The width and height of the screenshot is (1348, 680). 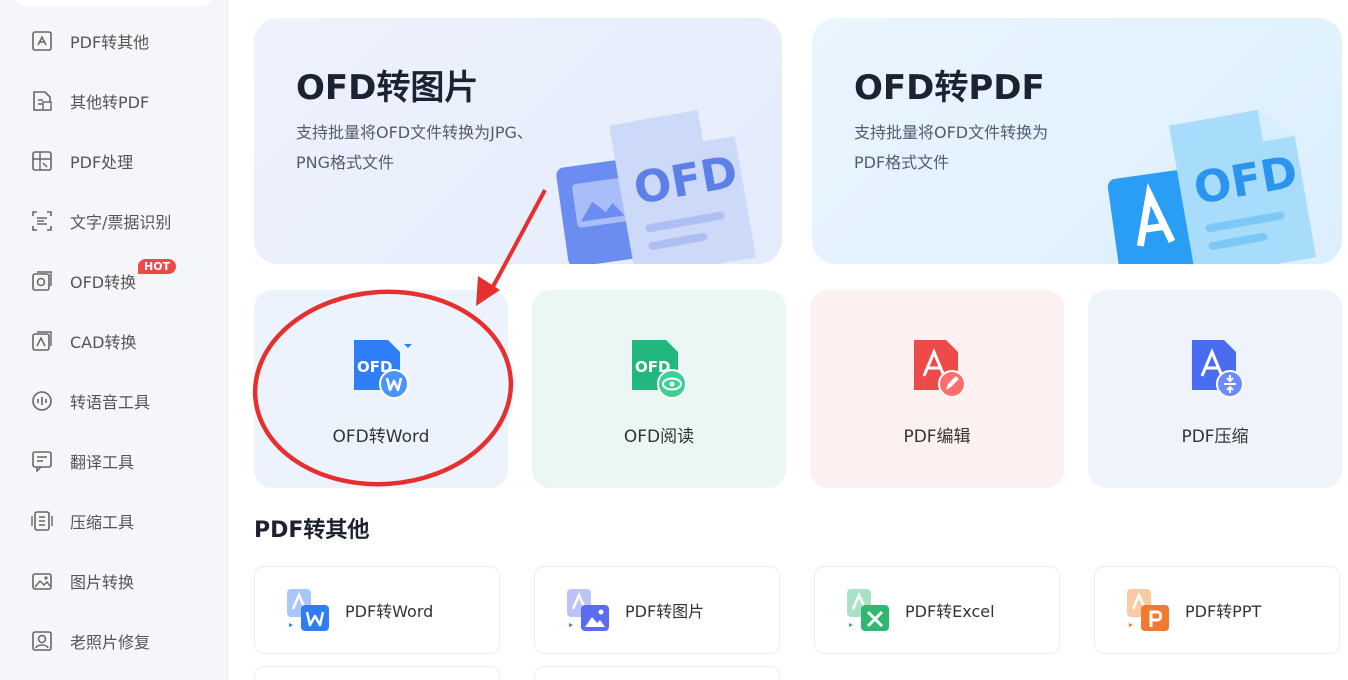 I want to click on sidebar-item-photo-repair: 老照片修复, so click(x=121, y=641).